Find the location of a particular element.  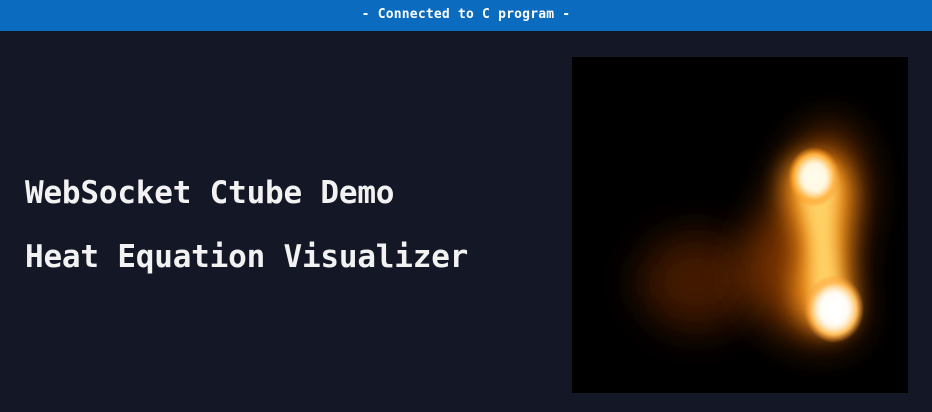

connection-status-text: - Connected to C program - is located at coordinates (466, 14).